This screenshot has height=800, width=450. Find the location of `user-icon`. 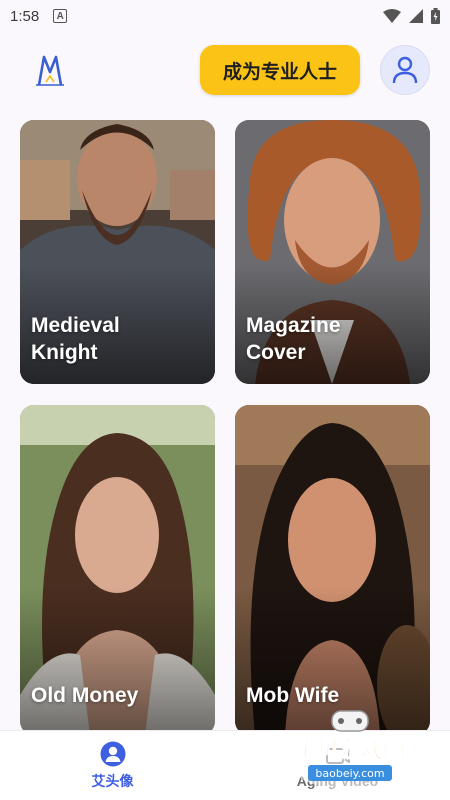

user-icon is located at coordinates (405, 70).